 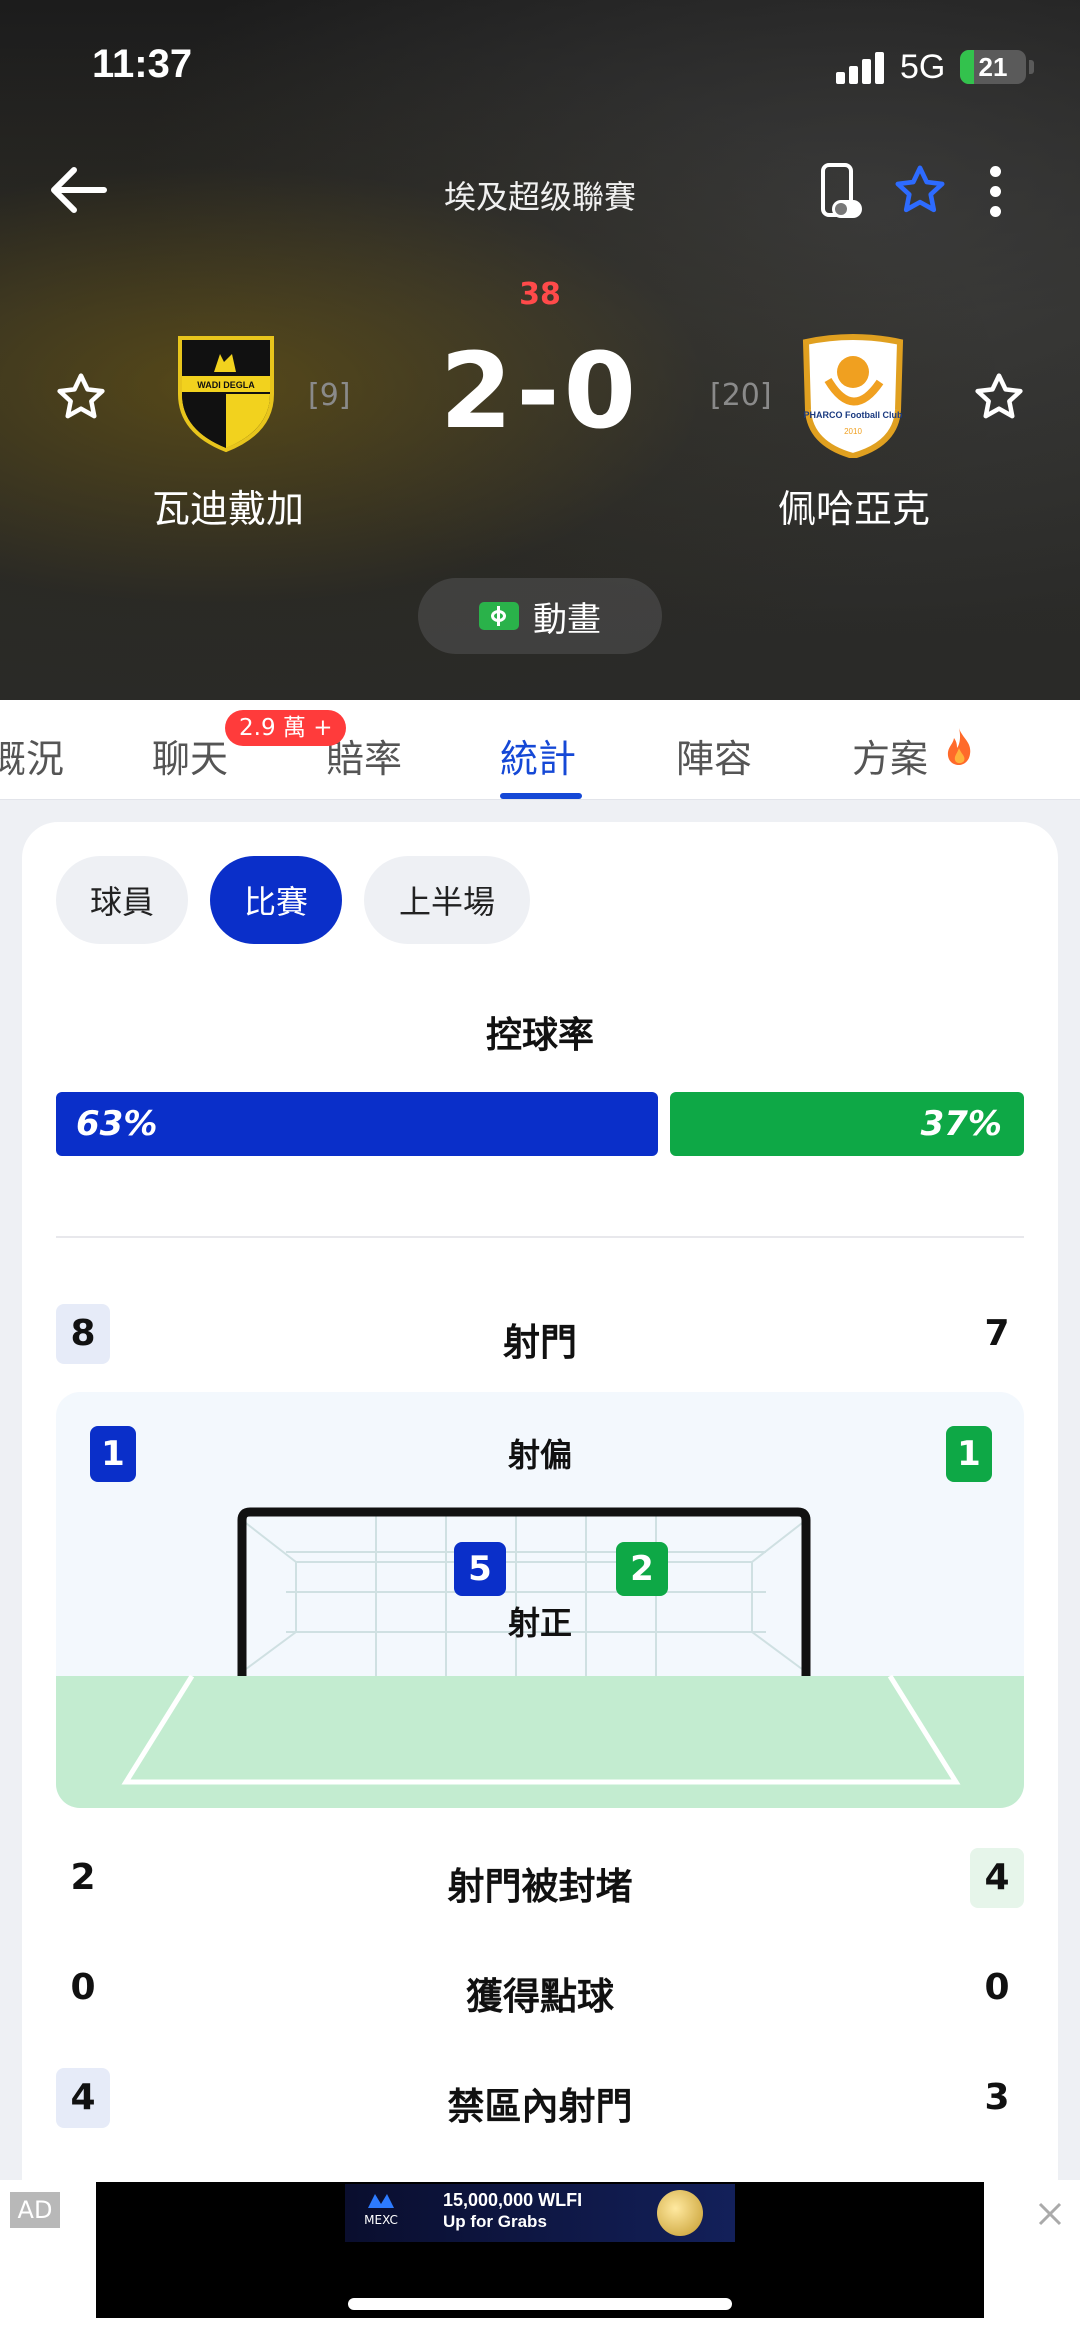 What do you see at coordinates (357, 1124) in the screenshot?
I see `possession-home-bar: 63%` at bounding box center [357, 1124].